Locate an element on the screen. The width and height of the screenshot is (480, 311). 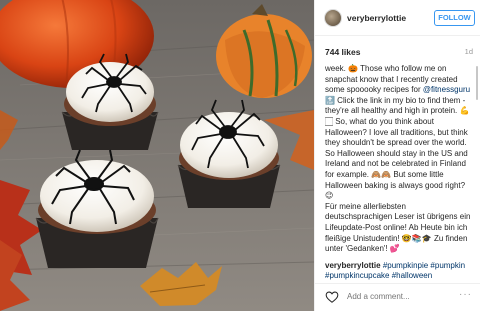
caption-line: they shouldn't be spread over the world. is located at coordinates (396, 143).